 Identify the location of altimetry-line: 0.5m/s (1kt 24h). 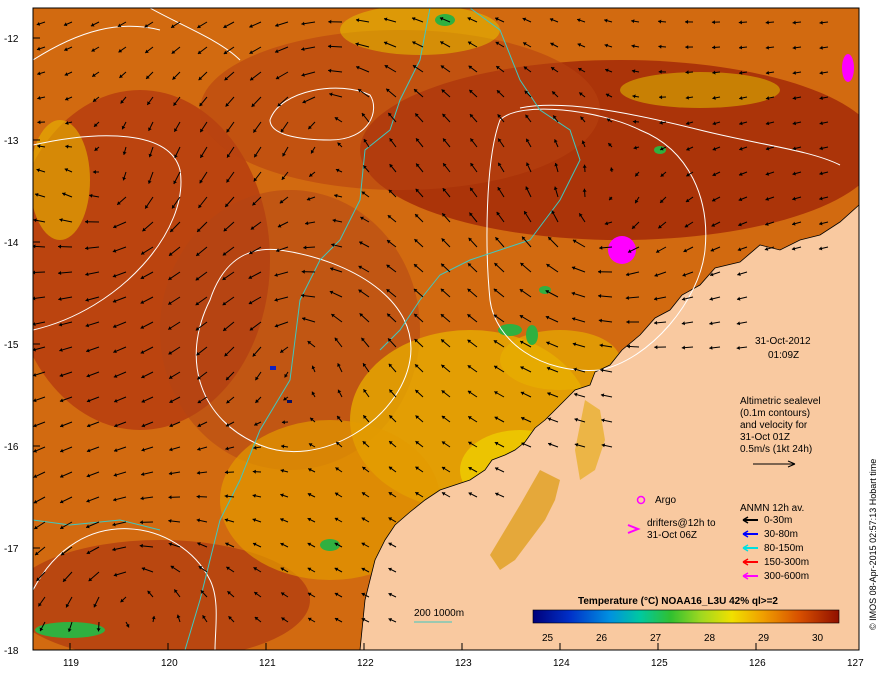
(776, 449).